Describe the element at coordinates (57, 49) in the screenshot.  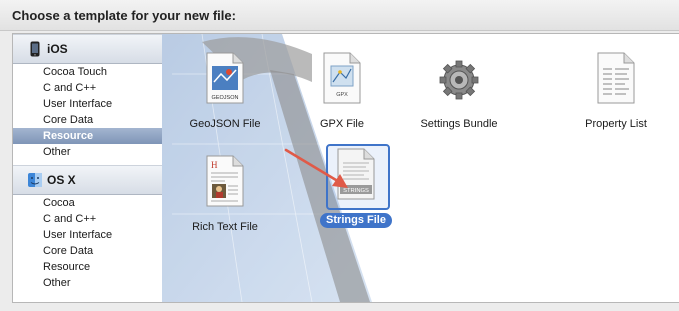
I see `sidebar-group-label: iOS` at that location.